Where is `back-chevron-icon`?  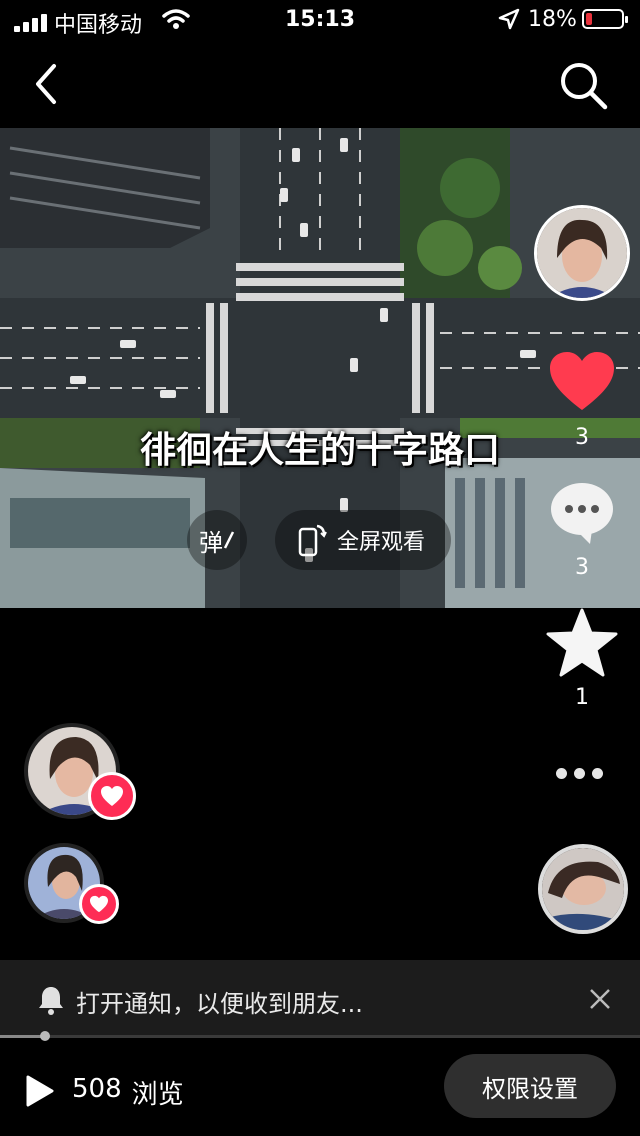
back-chevron-icon is located at coordinates (46, 84).